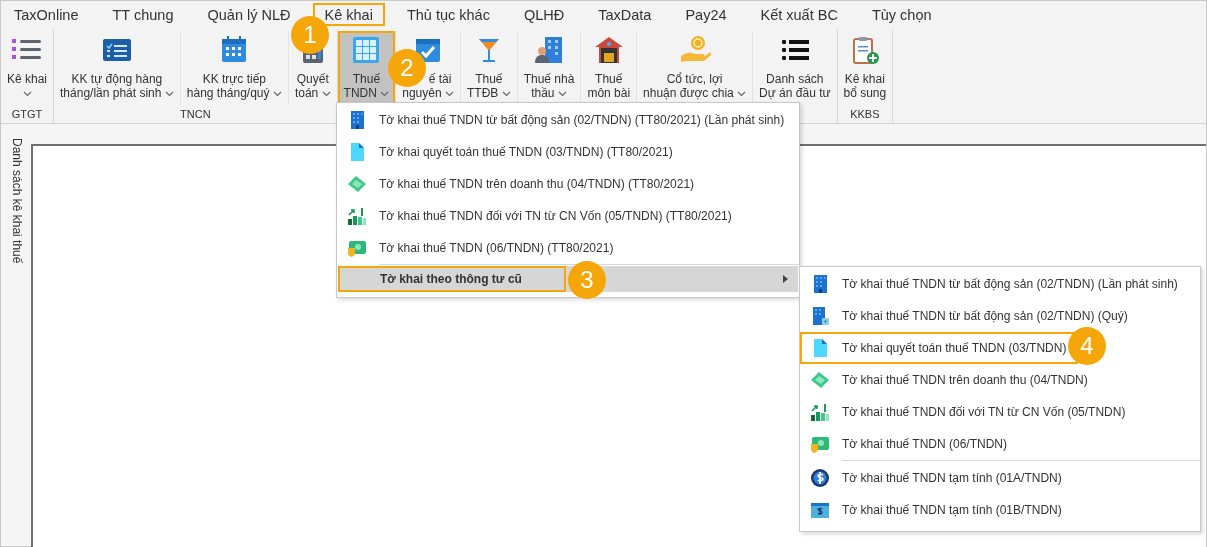 The image size is (1207, 547). What do you see at coordinates (195, 114) in the screenshot?
I see `group-label: TNCN` at bounding box center [195, 114].